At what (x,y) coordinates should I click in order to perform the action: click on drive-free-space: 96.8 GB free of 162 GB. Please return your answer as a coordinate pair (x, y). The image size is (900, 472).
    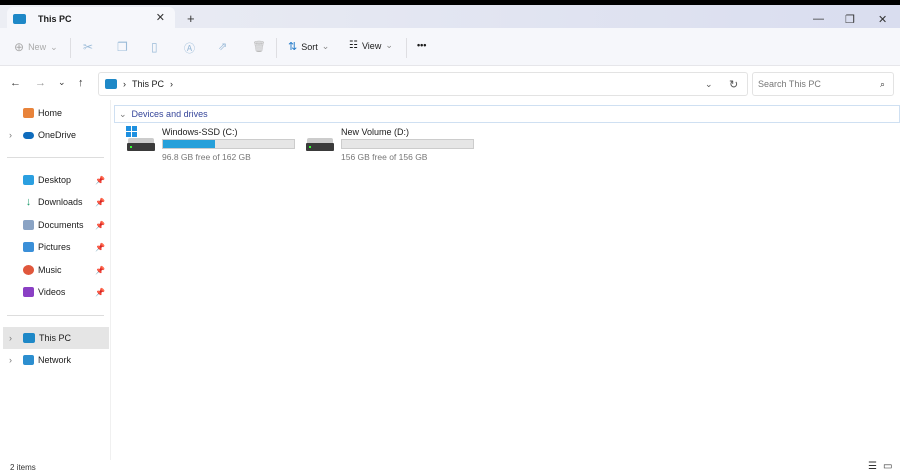
    Looking at the image, I should click on (206, 157).